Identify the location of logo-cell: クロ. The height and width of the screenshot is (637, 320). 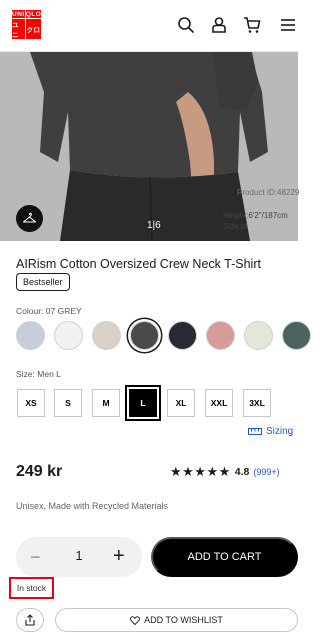
(33, 29).